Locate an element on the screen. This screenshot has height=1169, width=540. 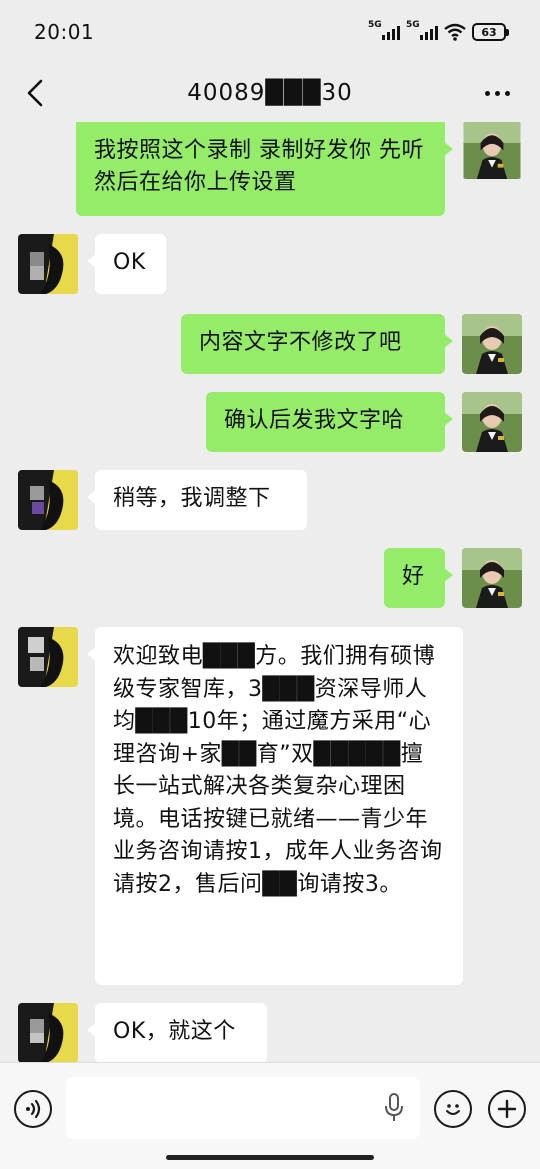
battery-icon: 63 is located at coordinates (490, 32).